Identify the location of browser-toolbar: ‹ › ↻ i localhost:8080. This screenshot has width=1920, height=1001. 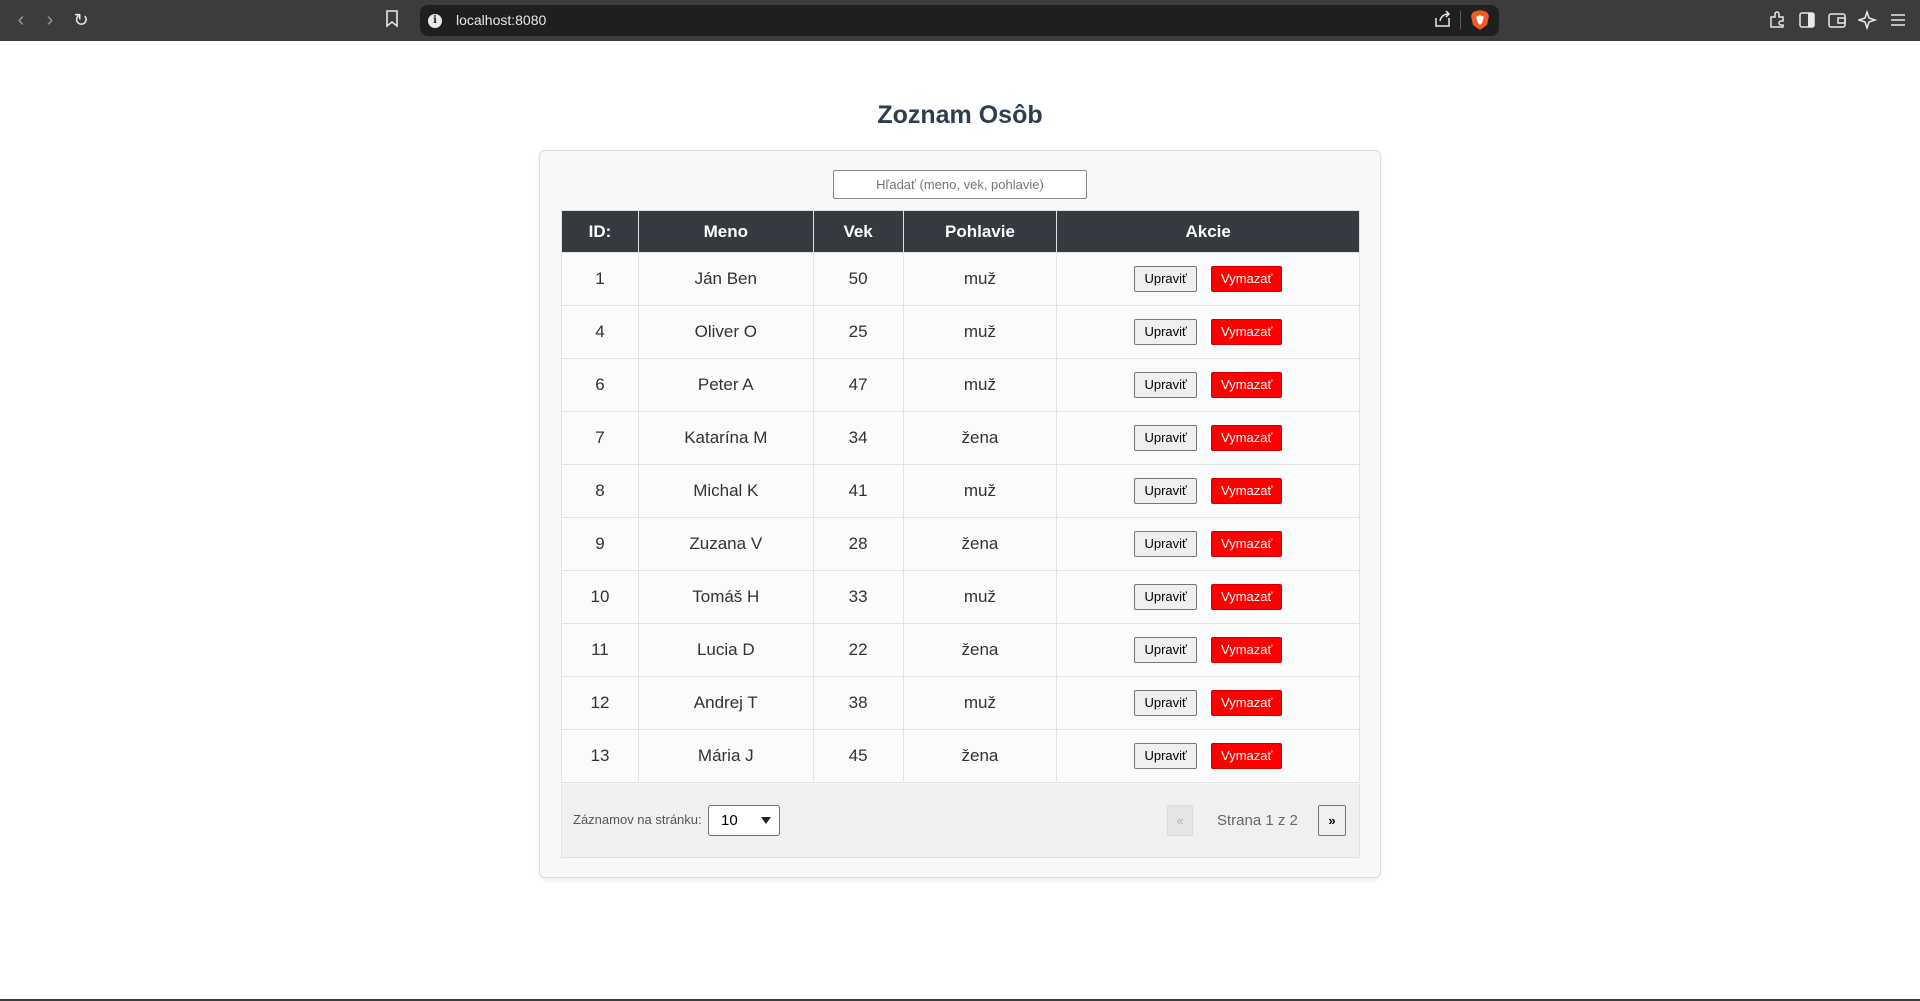
(960, 20).